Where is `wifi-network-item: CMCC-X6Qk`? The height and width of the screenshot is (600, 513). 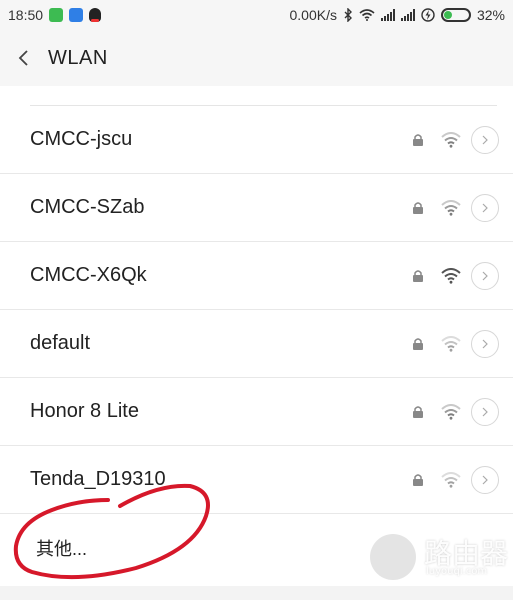
wifi-network-item: CMCC-X6Qk is located at coordinates (256, 276).